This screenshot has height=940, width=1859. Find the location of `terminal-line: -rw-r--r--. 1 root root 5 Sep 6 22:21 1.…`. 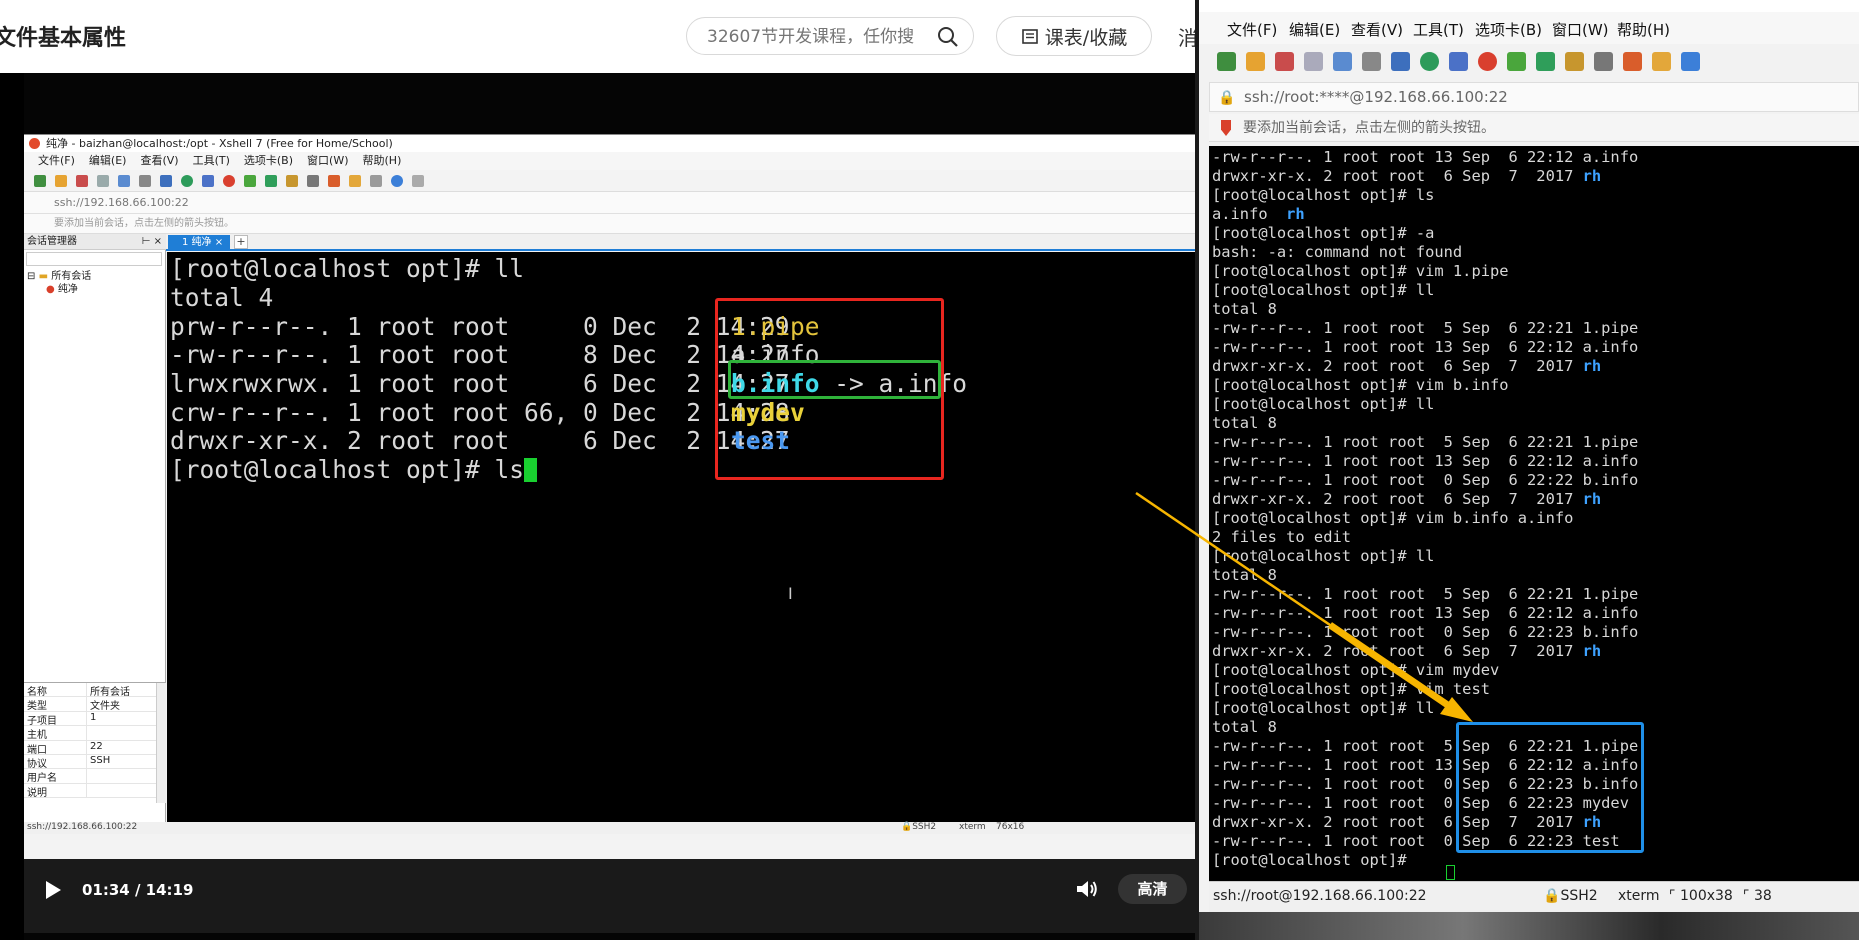

terminal-line: -rw-r--r--. 1 root root 5 Sep 6 22:21 1.… is located at coordinates (1425, 328).